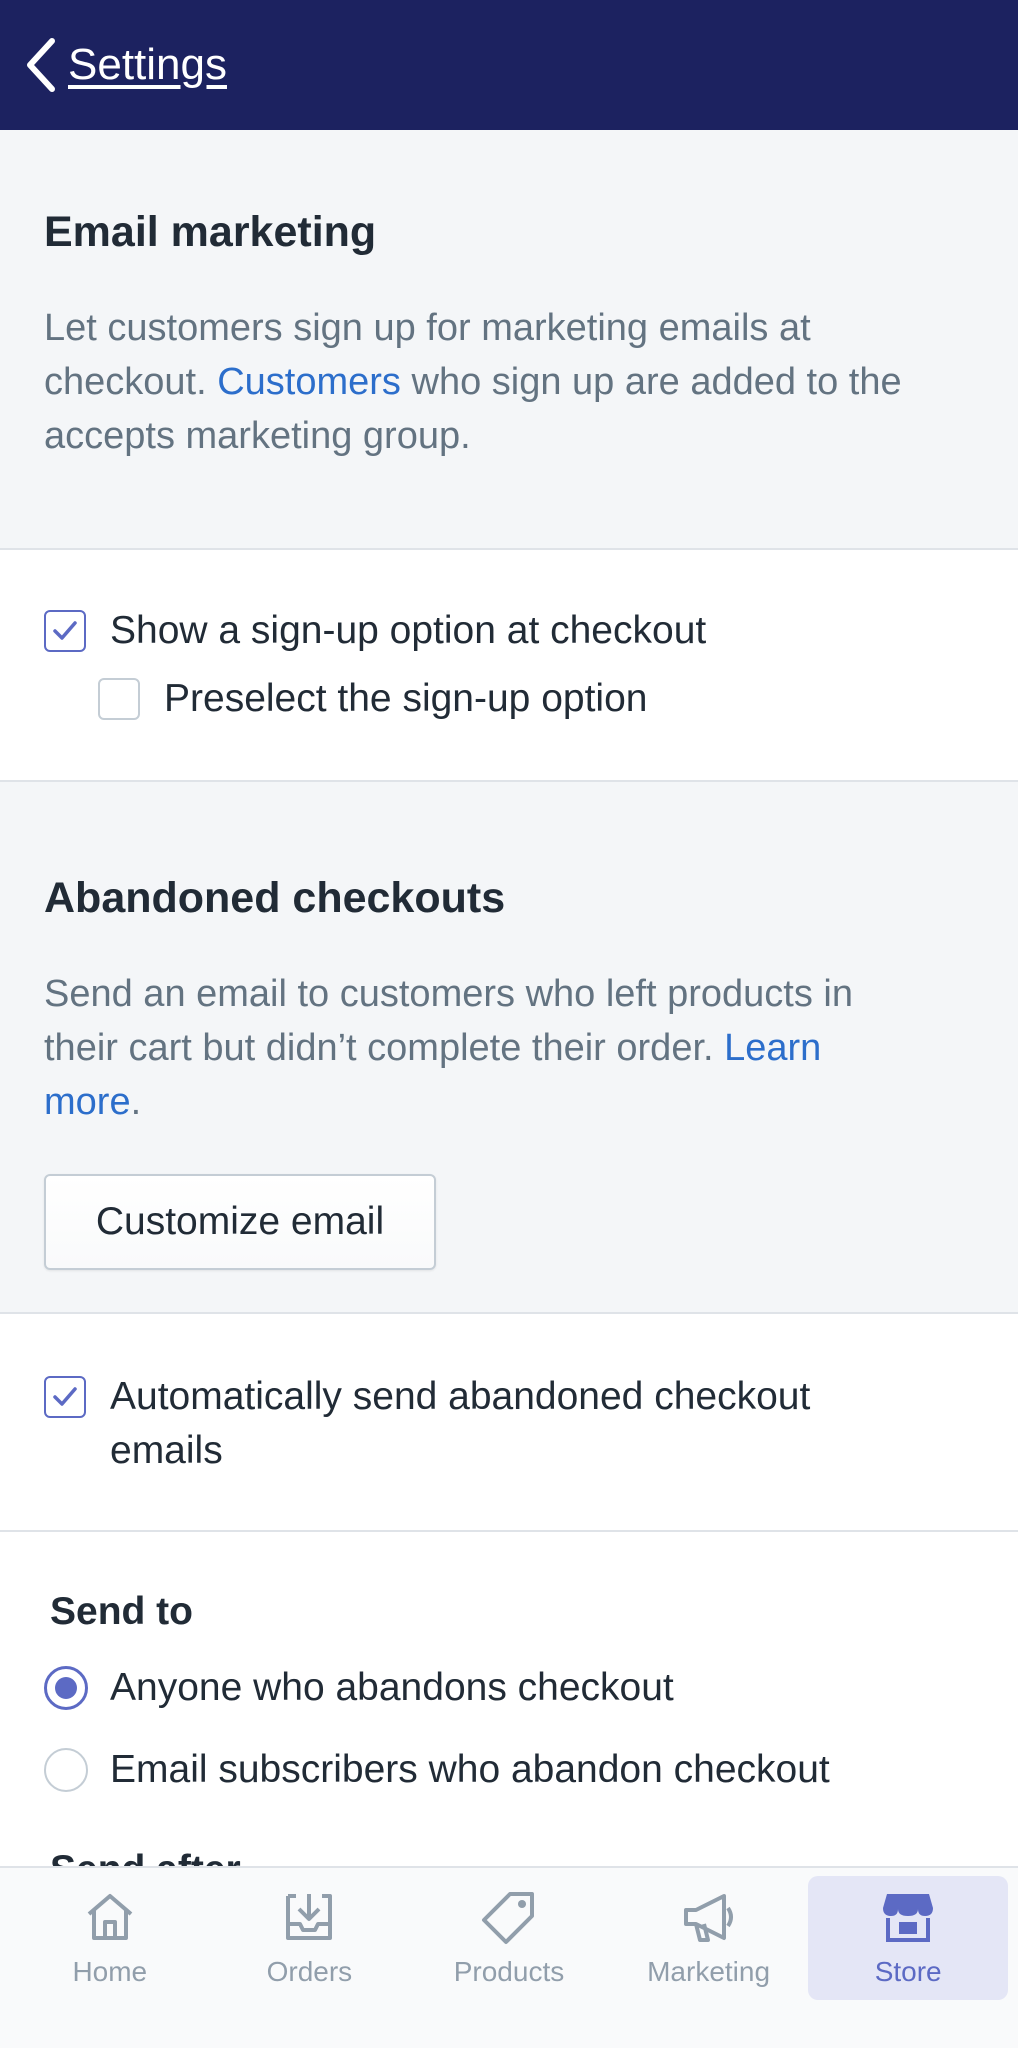 The width and height of the screenshot is (1018, 2048). I want to click on home-icon, so click(110, 1917).